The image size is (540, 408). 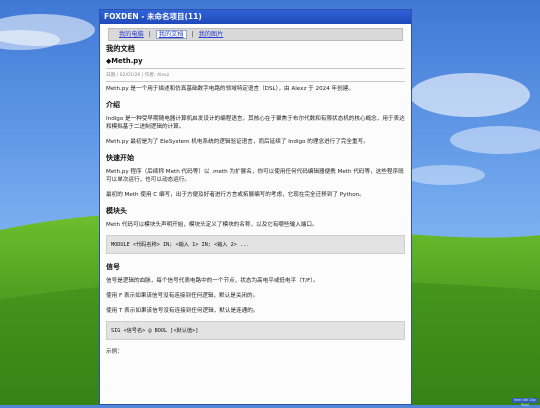 I want to click on signal-code-block: SIG <信号名> @ BOOL [<默认值>], so click(x=255, y=331).